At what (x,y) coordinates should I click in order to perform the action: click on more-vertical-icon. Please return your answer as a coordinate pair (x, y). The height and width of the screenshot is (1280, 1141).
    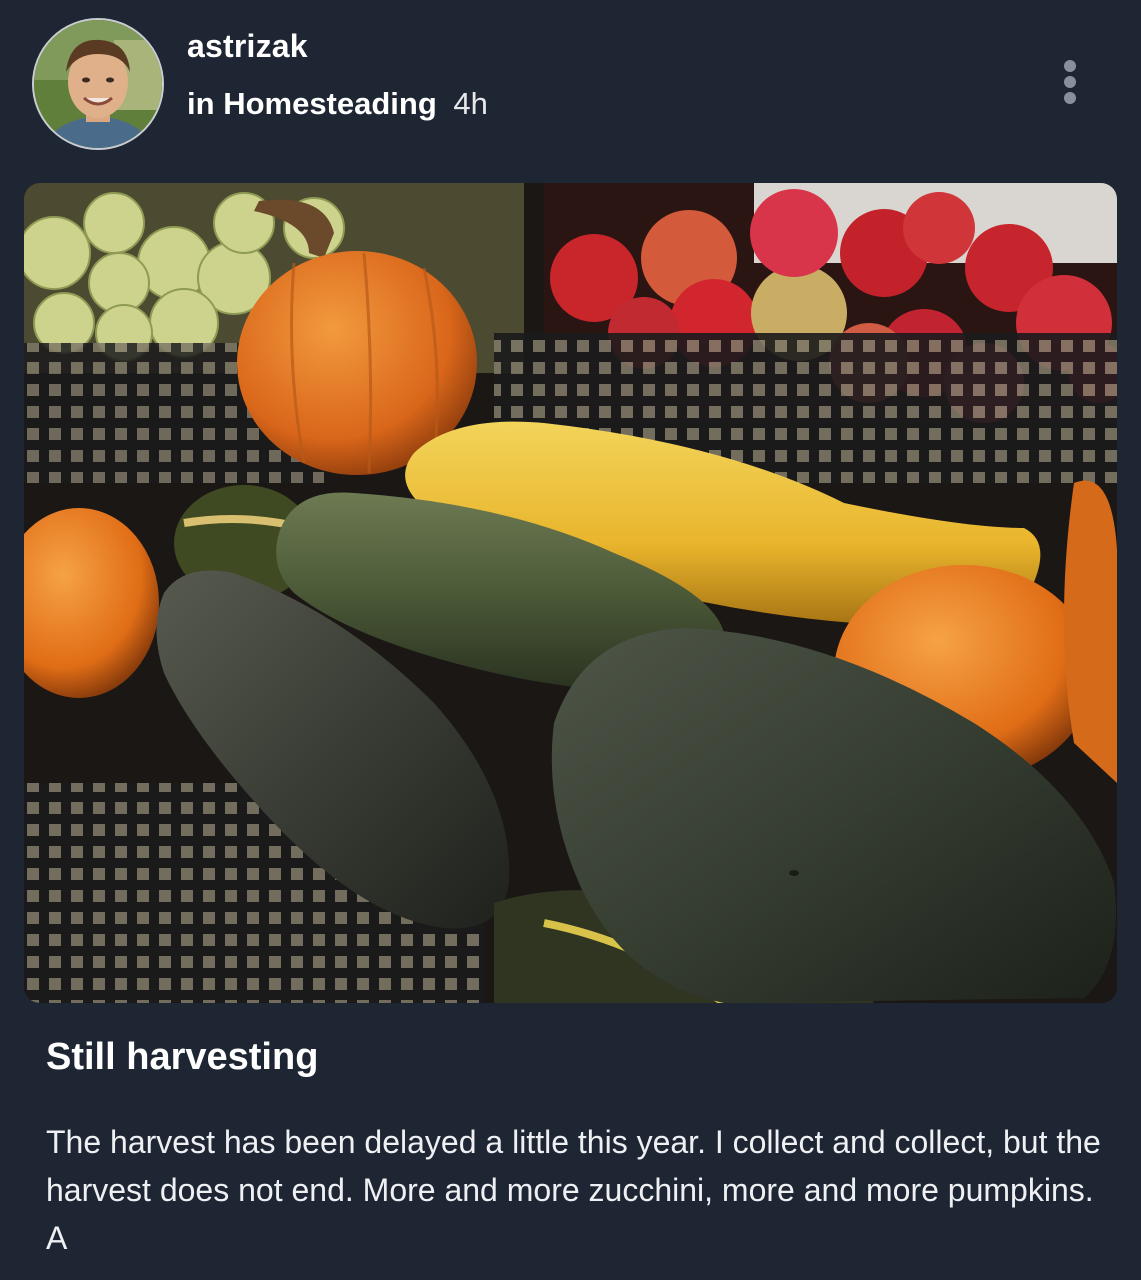
    Looking at the image, I should click on (1070, 82).